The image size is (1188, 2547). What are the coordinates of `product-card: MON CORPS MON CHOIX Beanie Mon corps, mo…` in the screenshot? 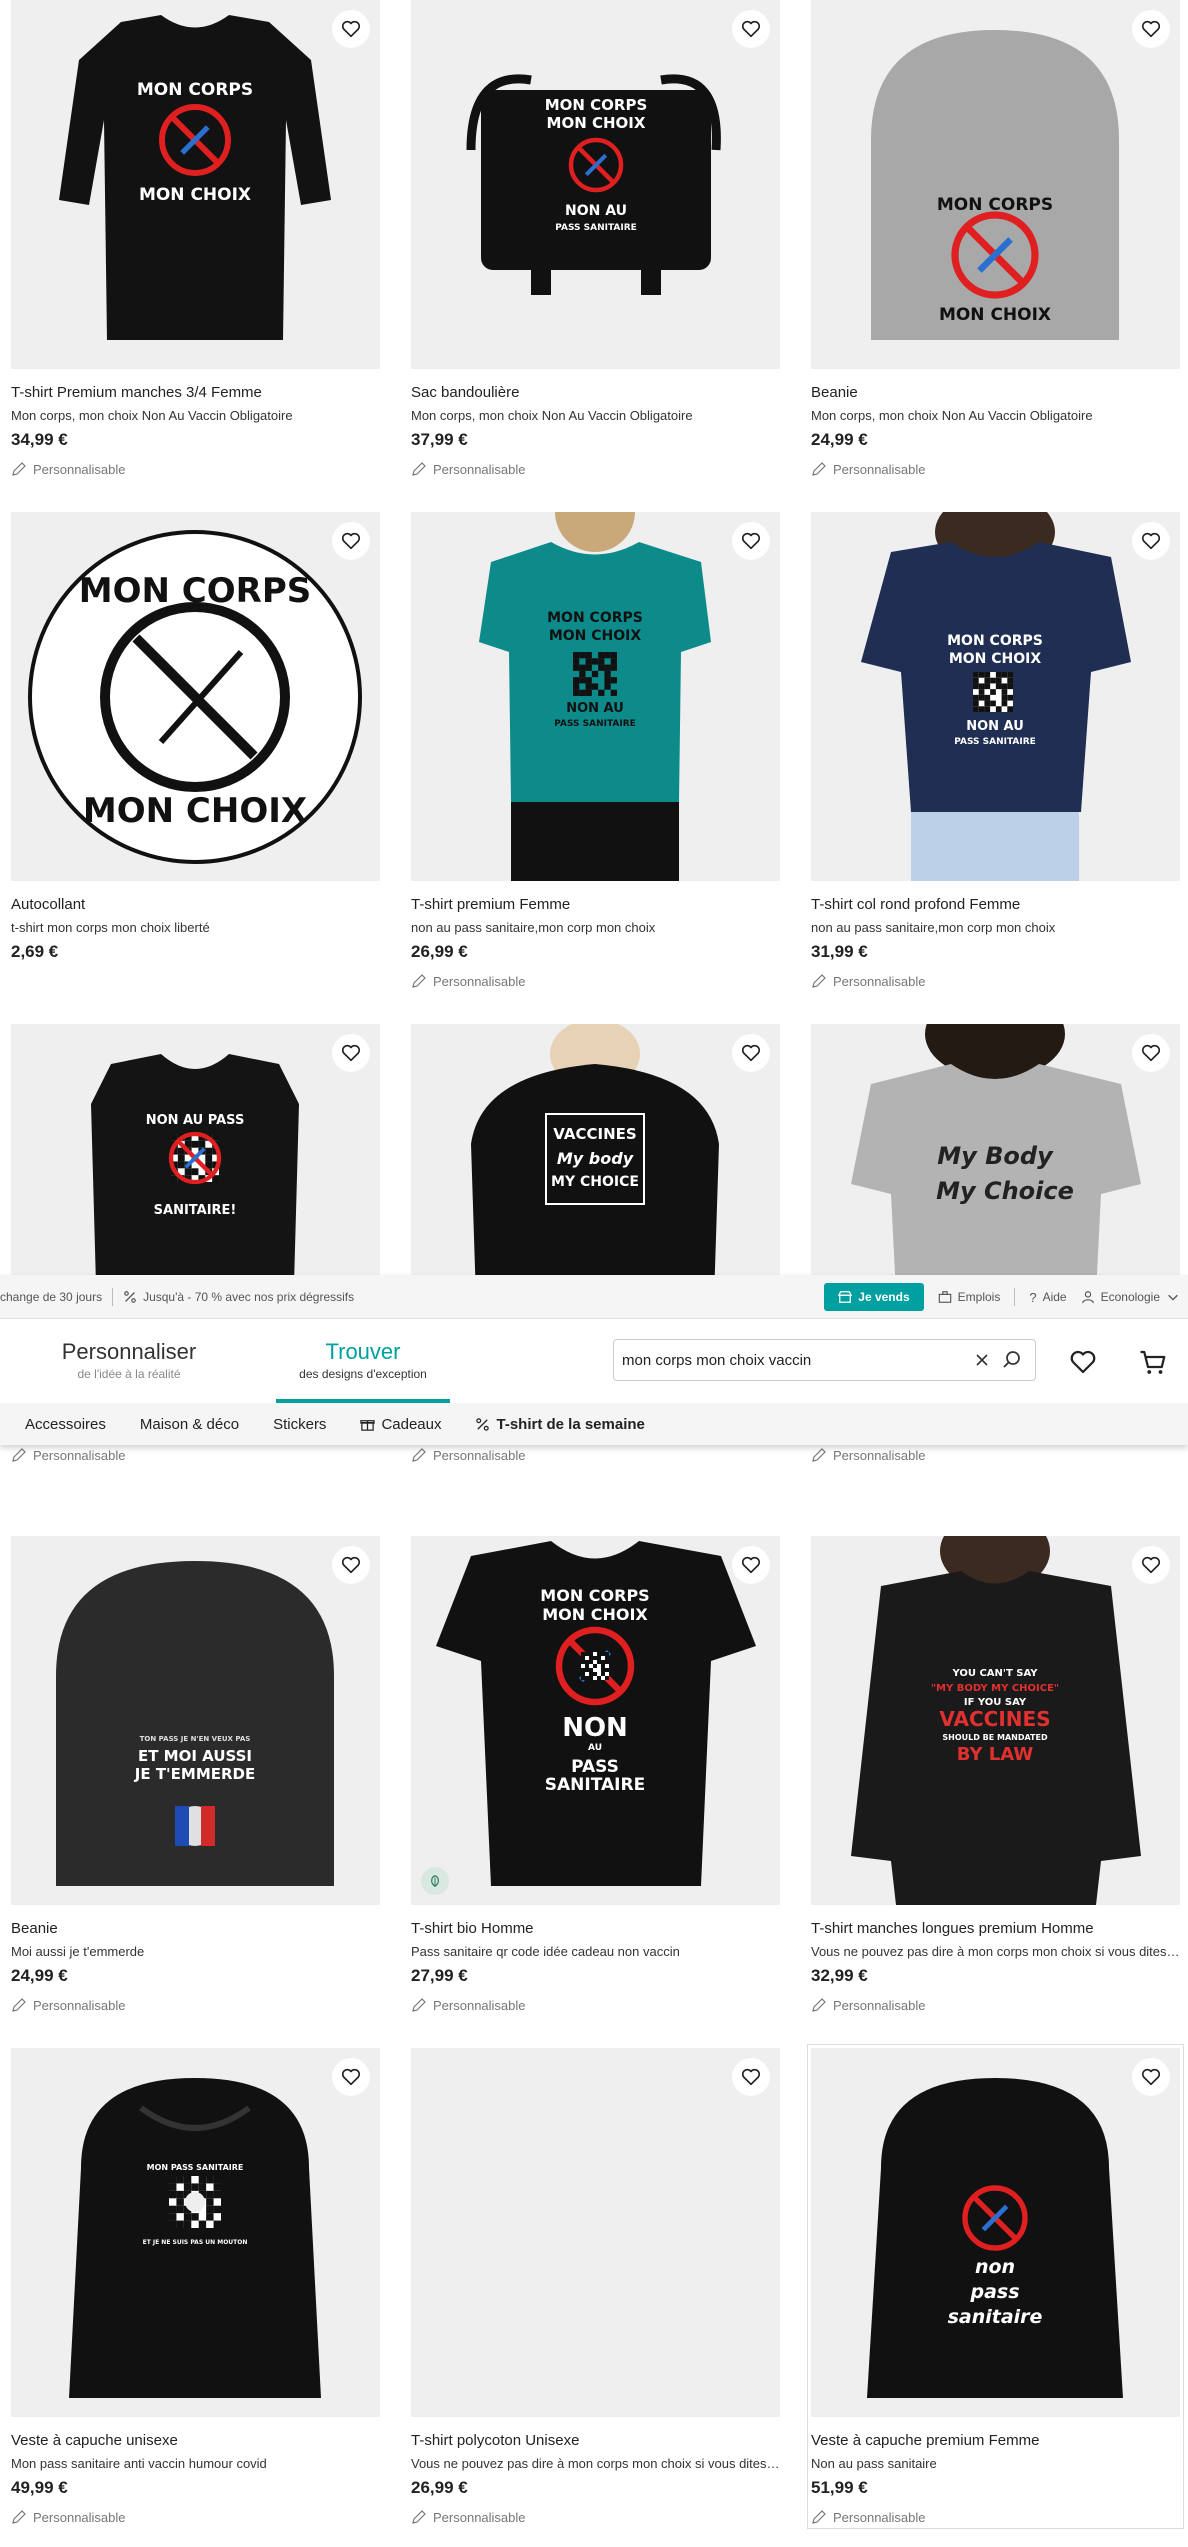 It's located at (995, 238).